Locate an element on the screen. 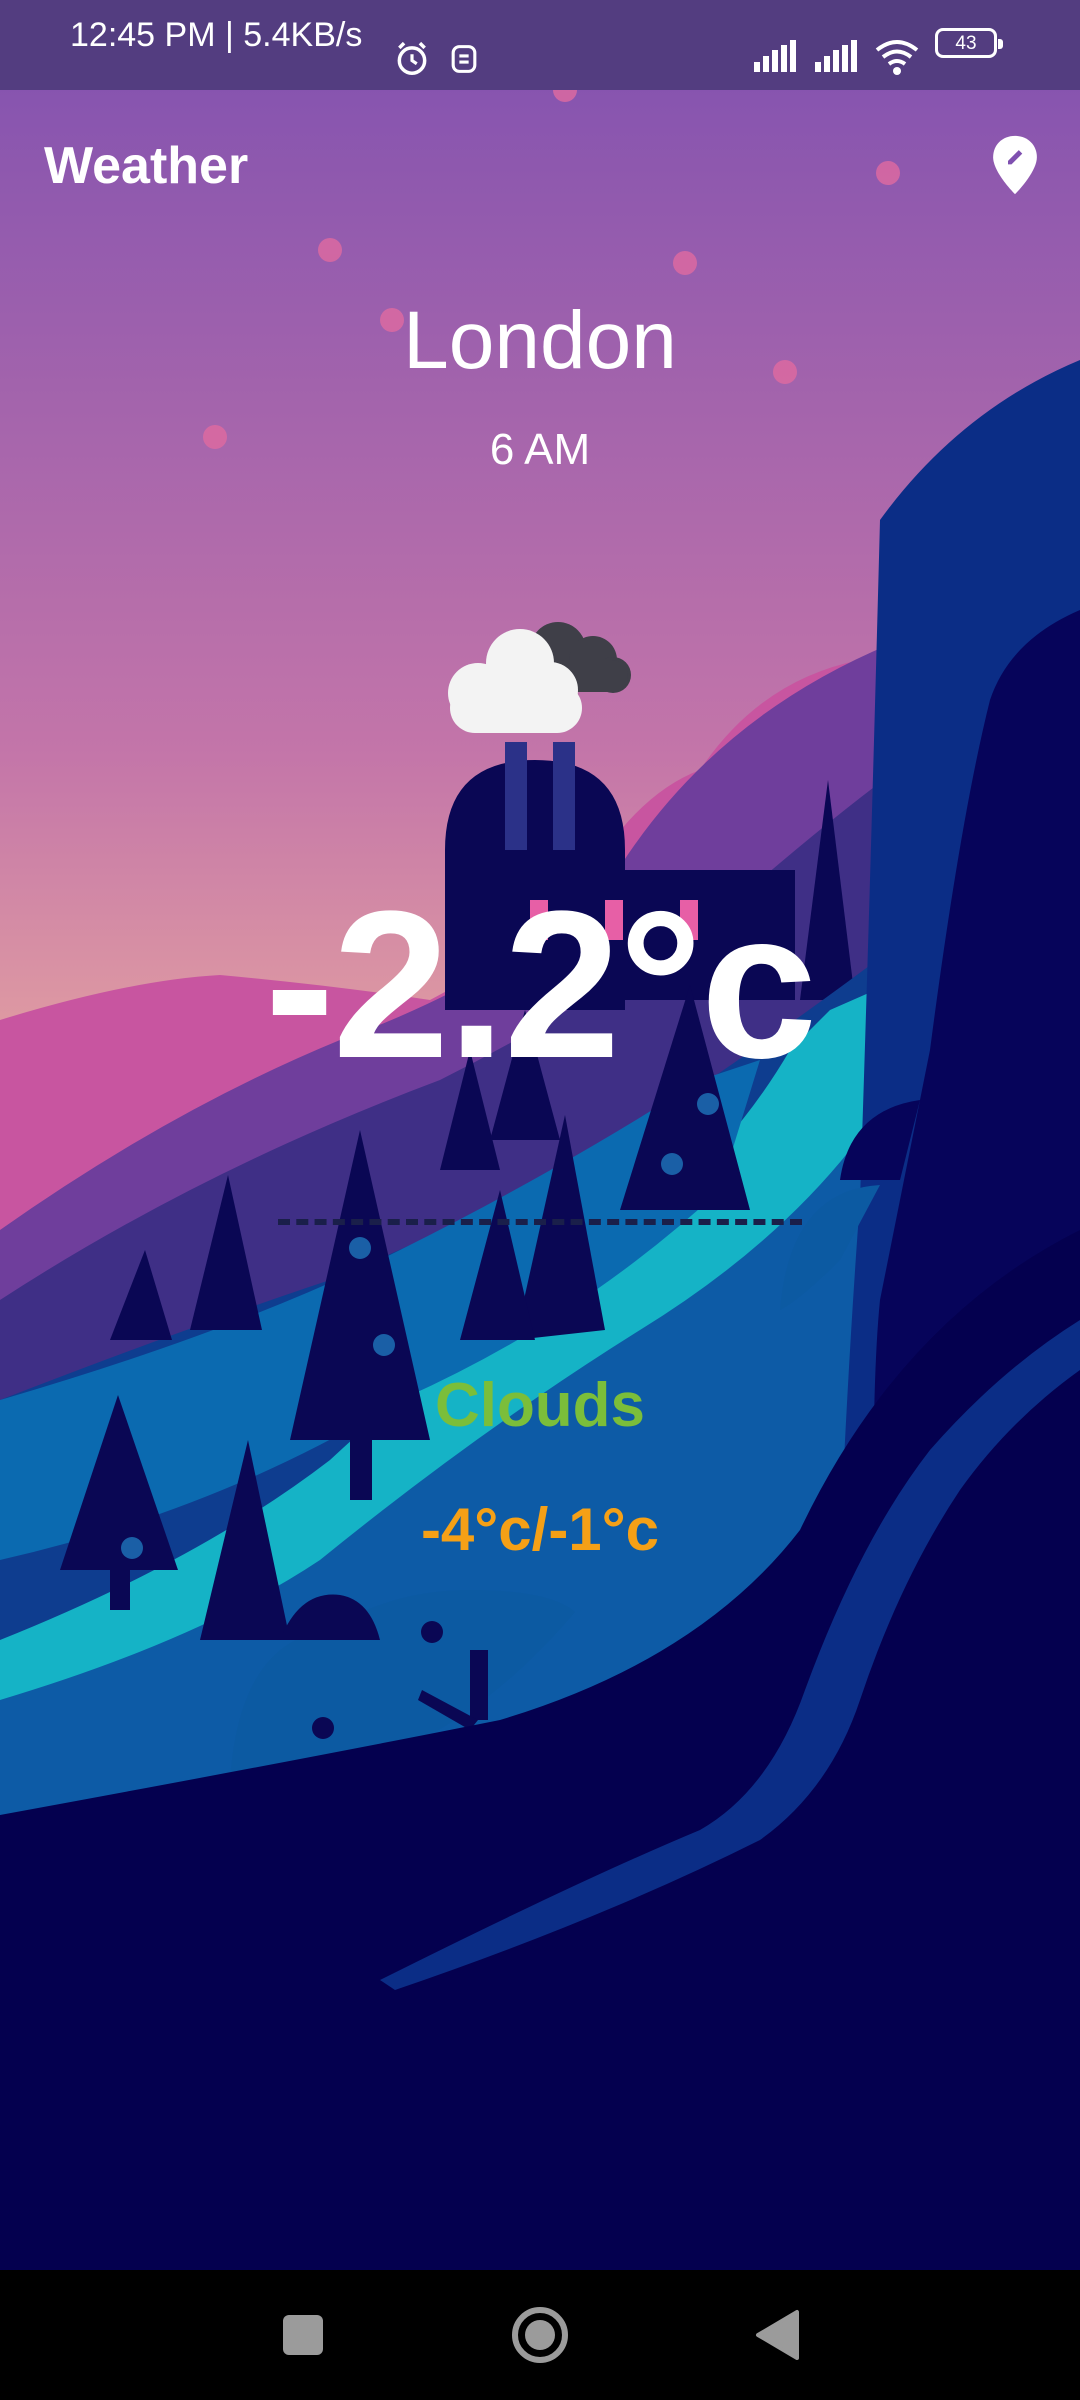 This screenshot has width=1080, height=2400. app-bar: Weather is located at coordinates (540, 170).